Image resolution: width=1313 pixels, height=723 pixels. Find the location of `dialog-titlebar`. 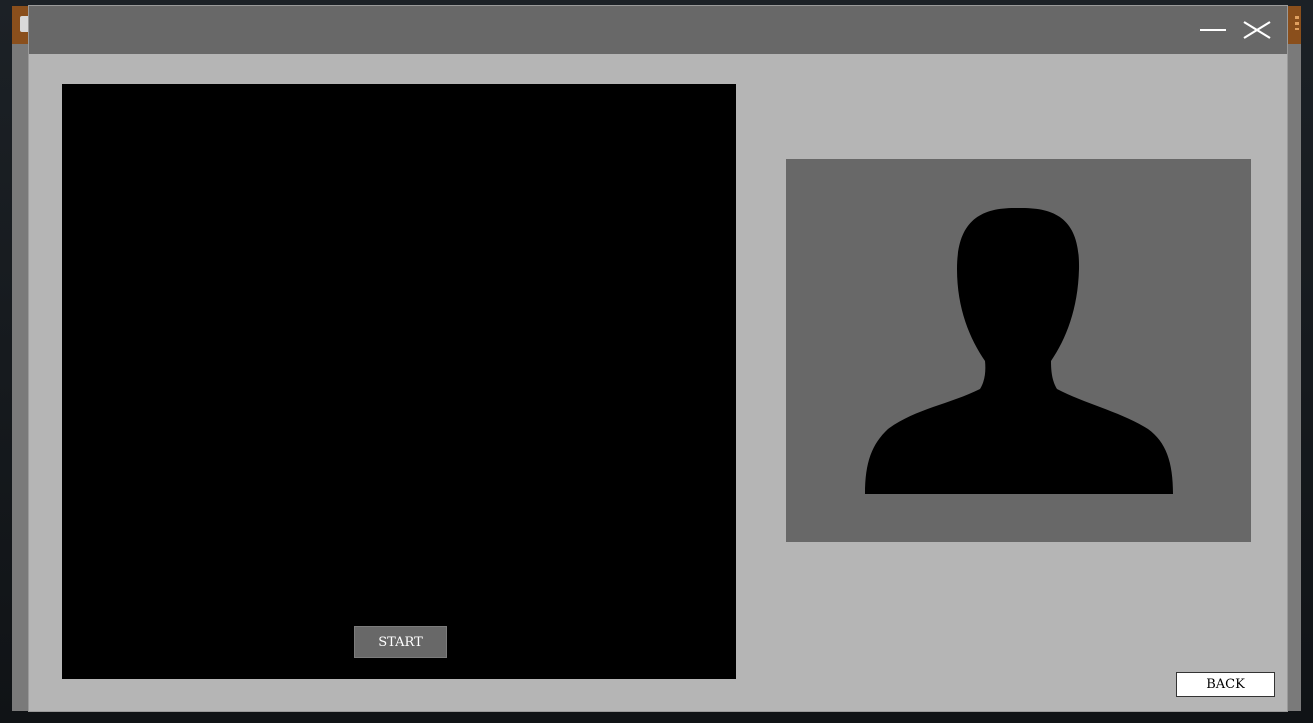

dialog-titlebar is located at coordinates (658, 30).